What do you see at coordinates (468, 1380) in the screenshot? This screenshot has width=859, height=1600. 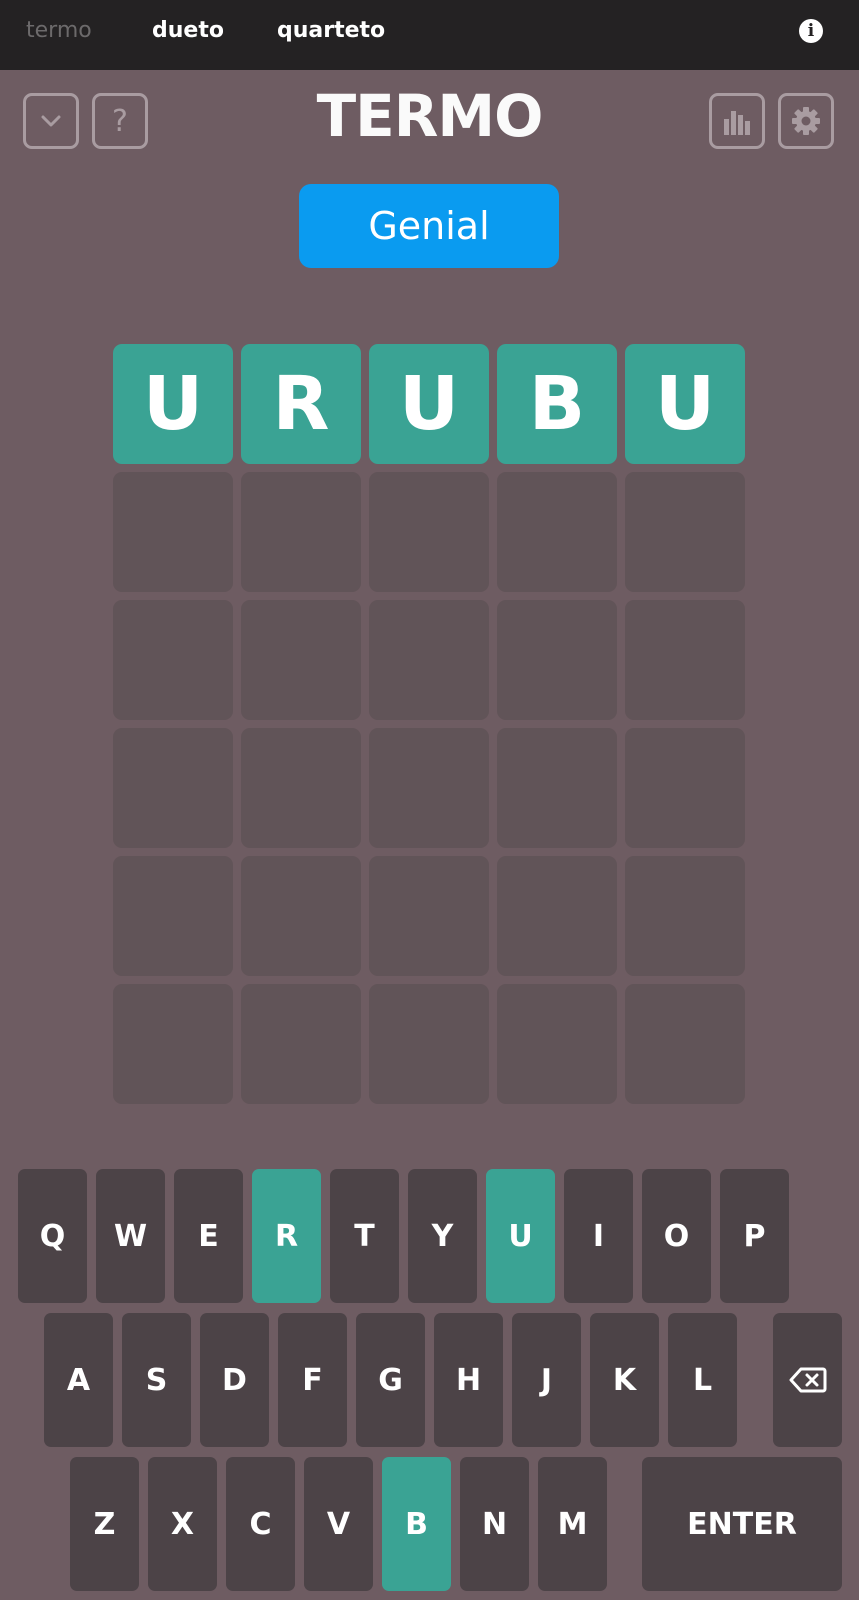 I see `key-h: H` at bounding box center [468, 1380].